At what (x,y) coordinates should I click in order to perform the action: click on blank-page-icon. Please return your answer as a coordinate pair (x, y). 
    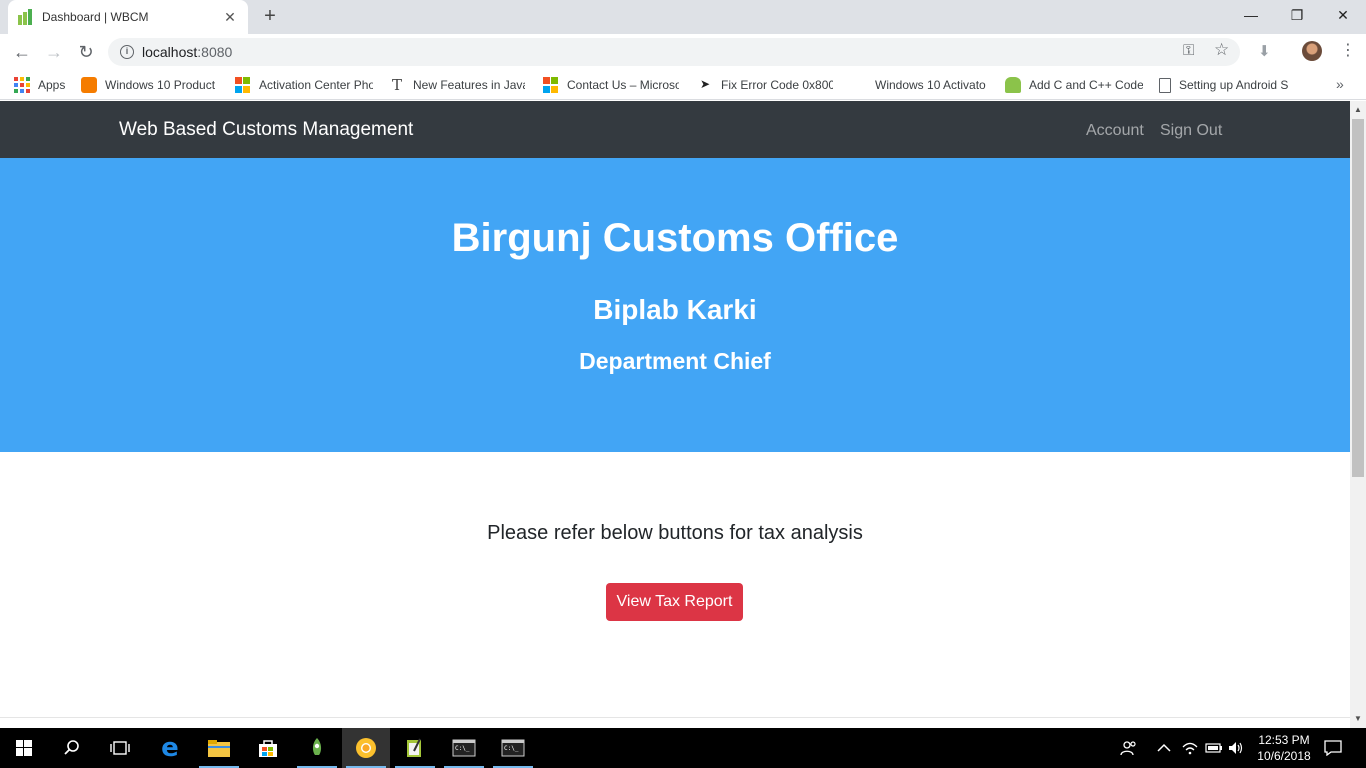
    Looking at the image, I should click on (859, 85).